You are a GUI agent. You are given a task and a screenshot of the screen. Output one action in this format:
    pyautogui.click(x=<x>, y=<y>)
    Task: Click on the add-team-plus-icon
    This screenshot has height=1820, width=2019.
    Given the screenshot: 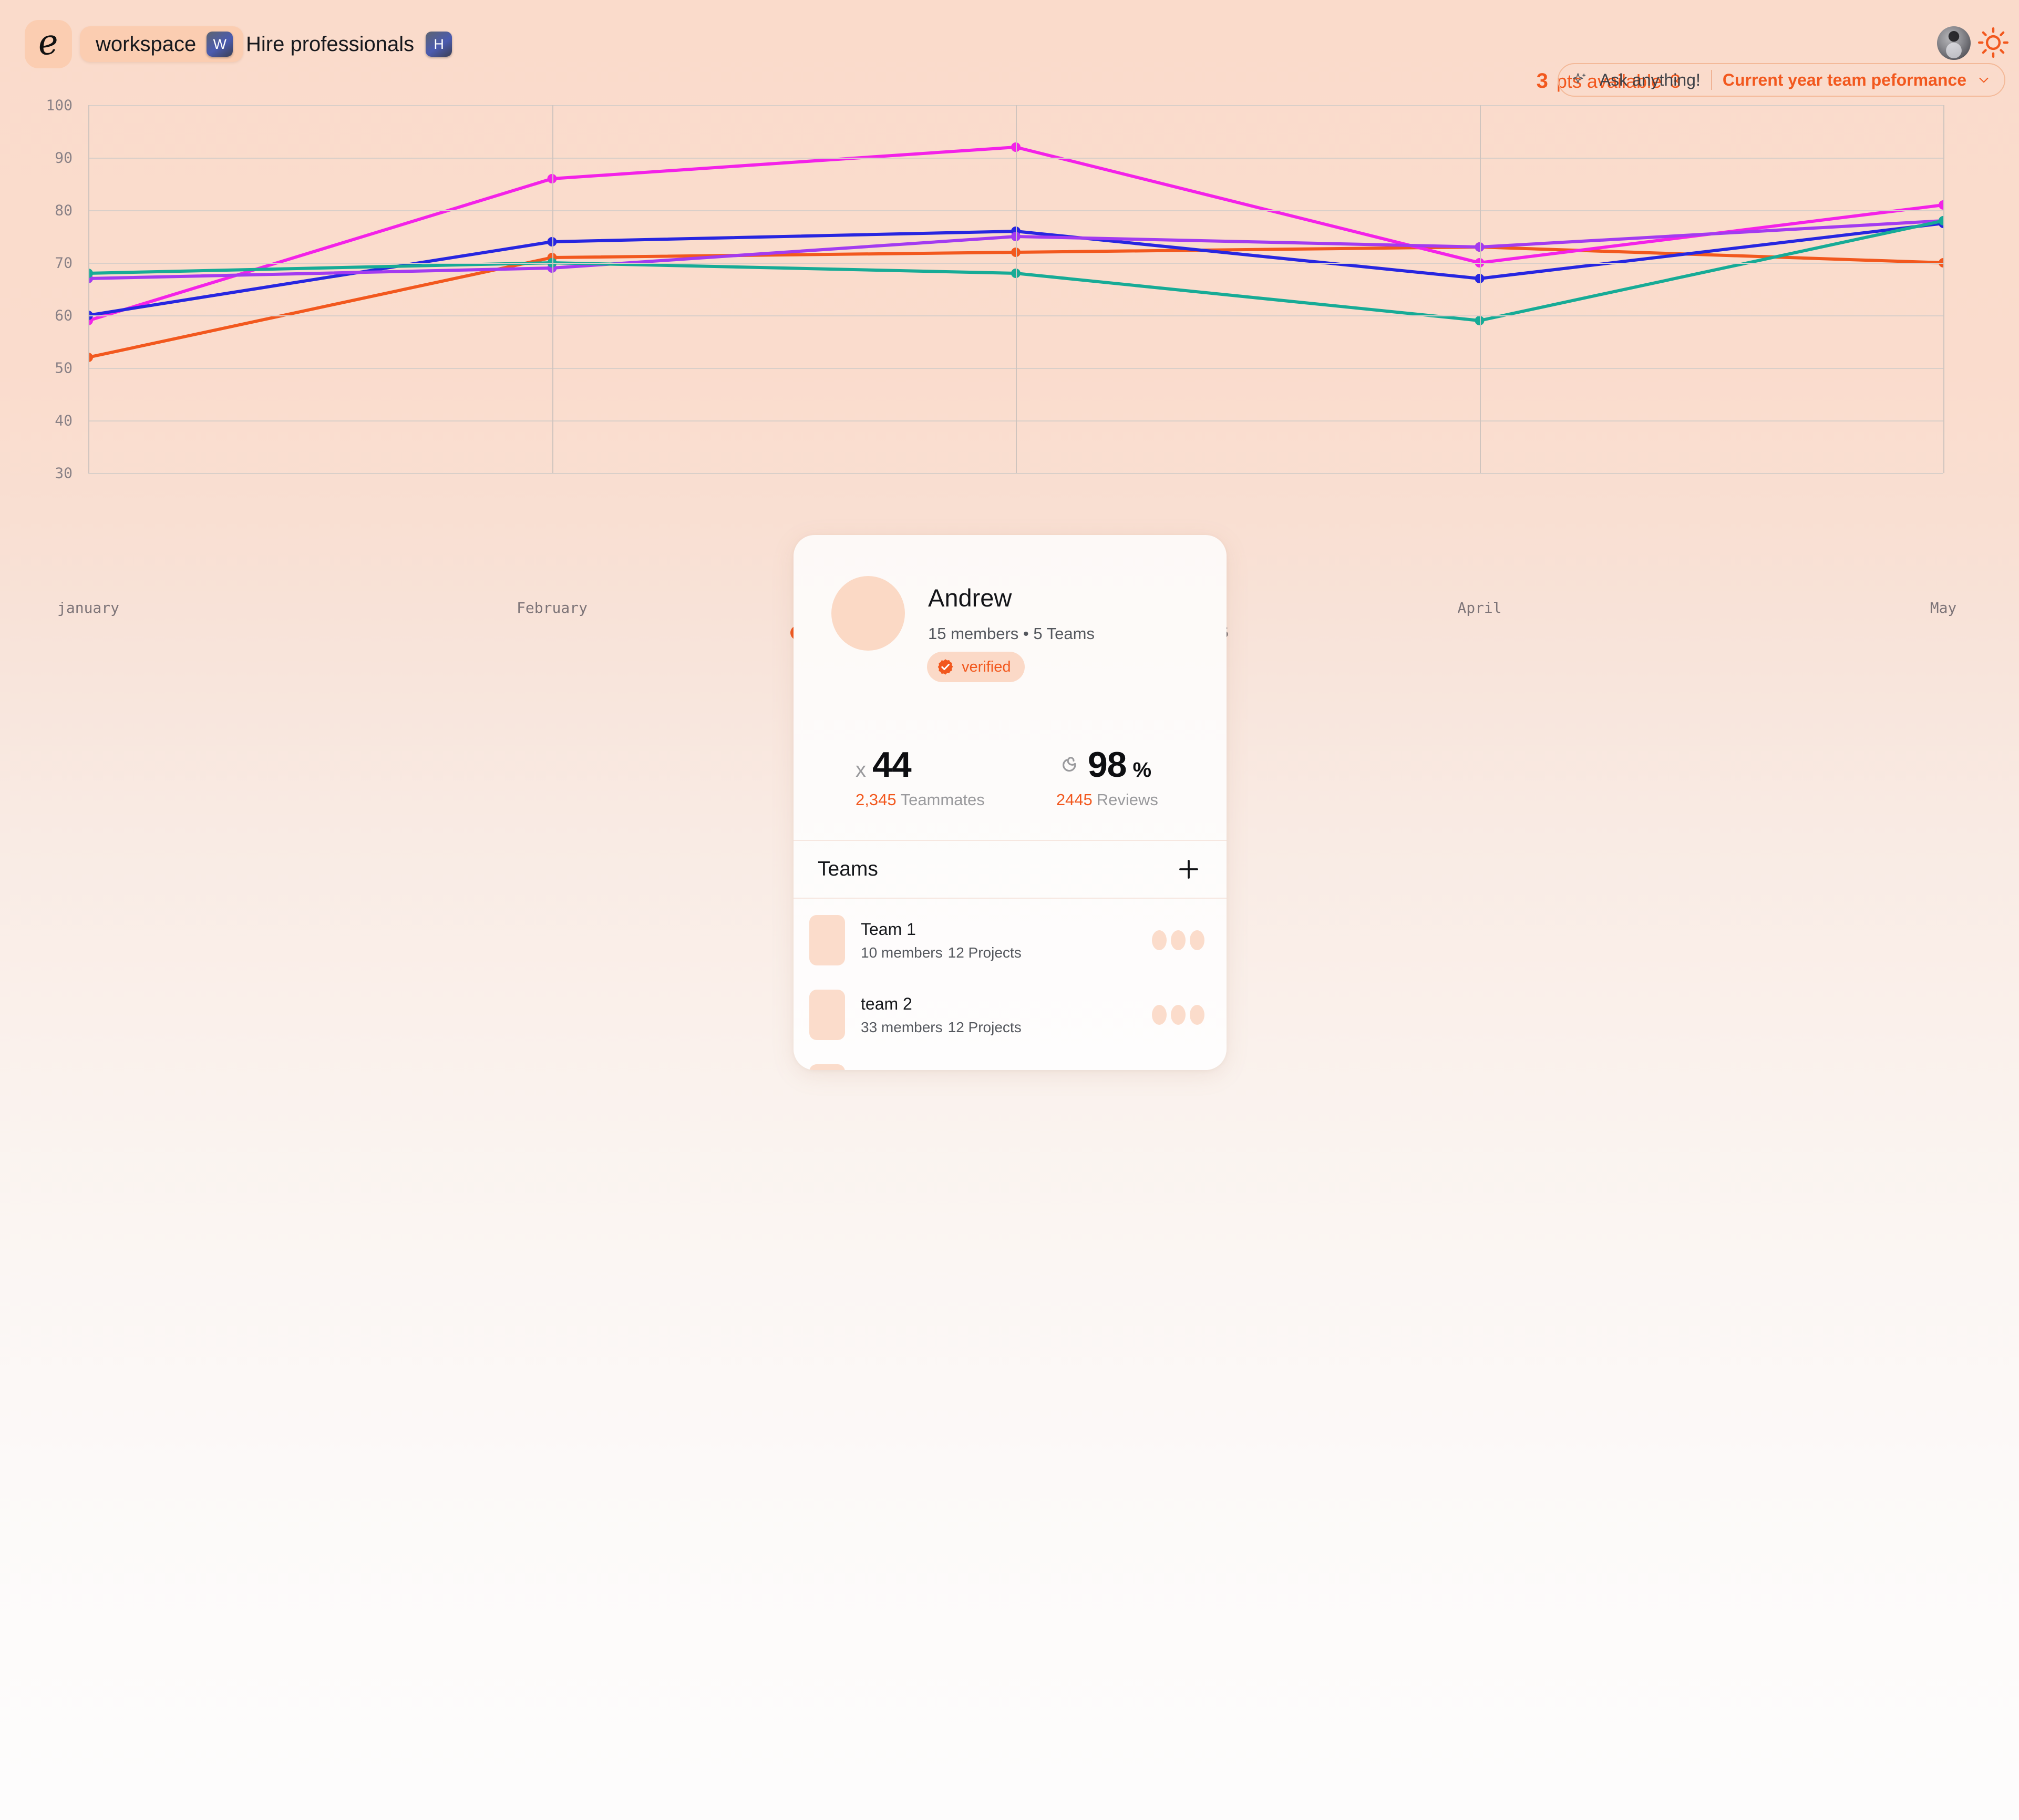 What is the action you would take?
    pyautogui.click(x=1188, y=869)
    